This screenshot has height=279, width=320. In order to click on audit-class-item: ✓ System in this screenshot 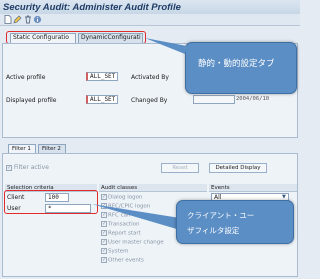, I will do `click(115, 251)`.